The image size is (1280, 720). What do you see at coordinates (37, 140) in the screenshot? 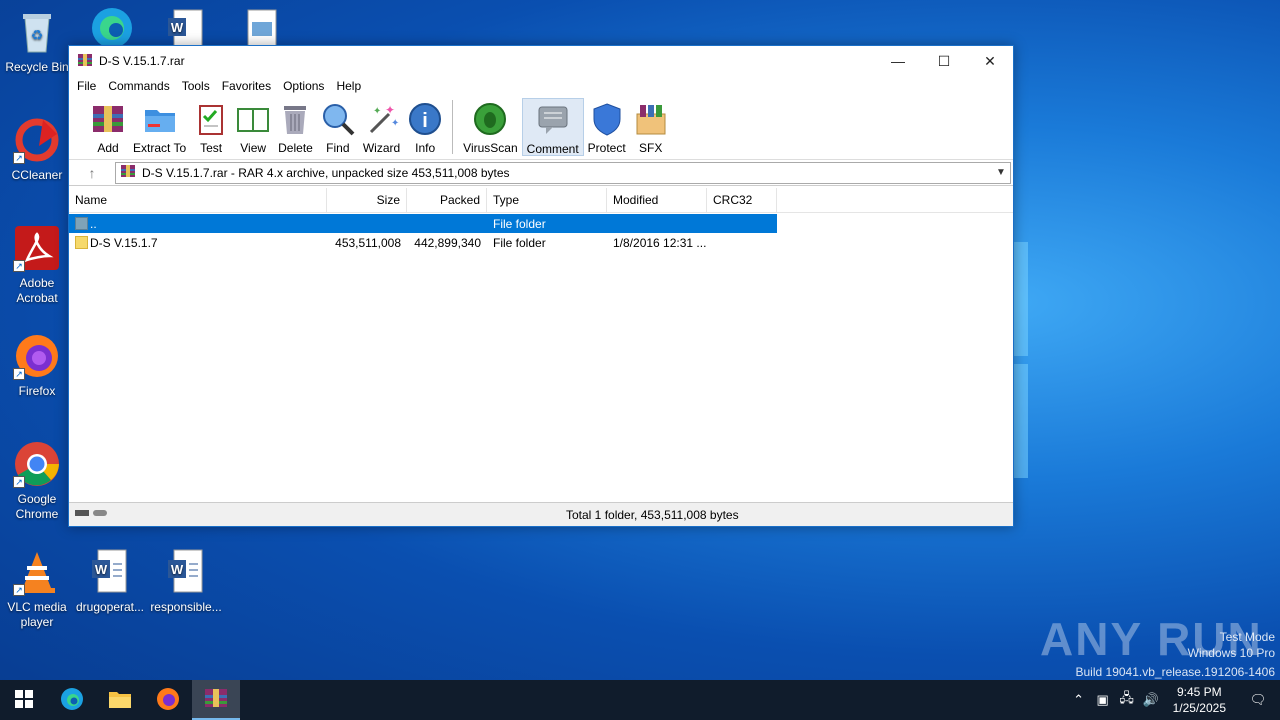
I see `ccleaner-icon: ↗` at bounding box center [37, 140].